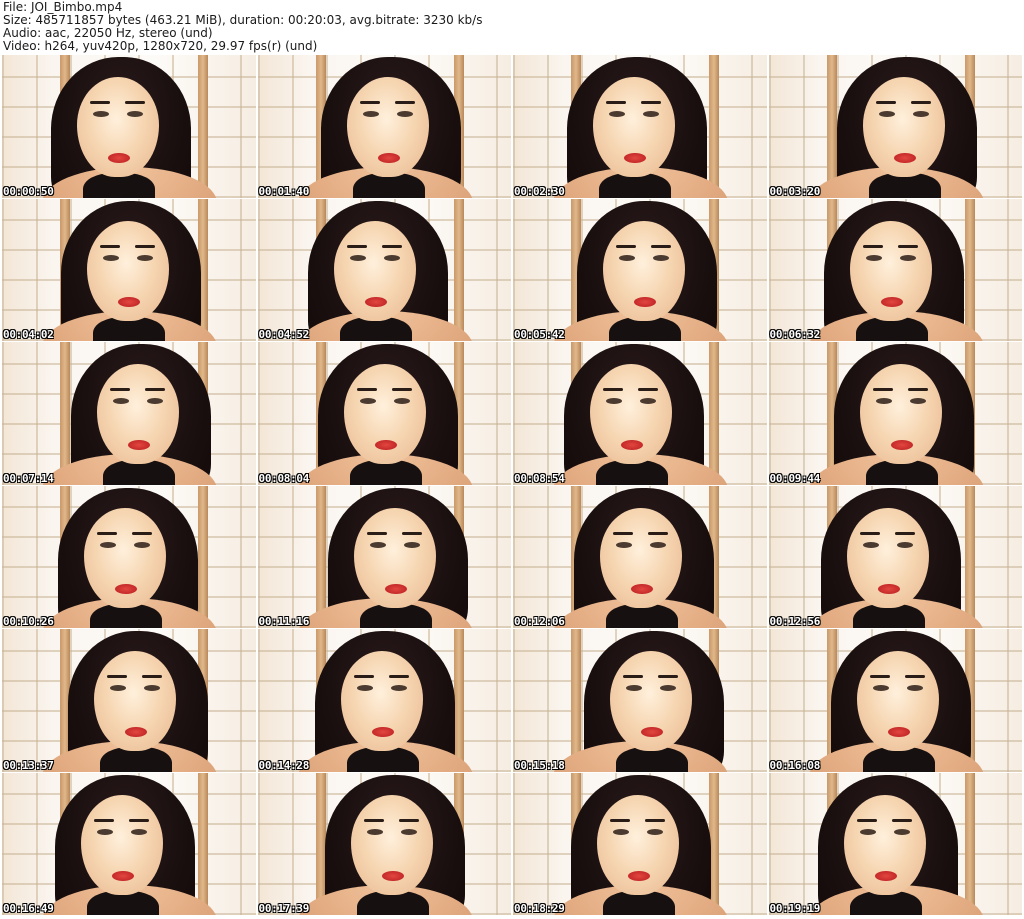  Describe the element at coordinates (795, 765) in the screenshot. I see `frame-timestamp: 00:16:08` at that location.